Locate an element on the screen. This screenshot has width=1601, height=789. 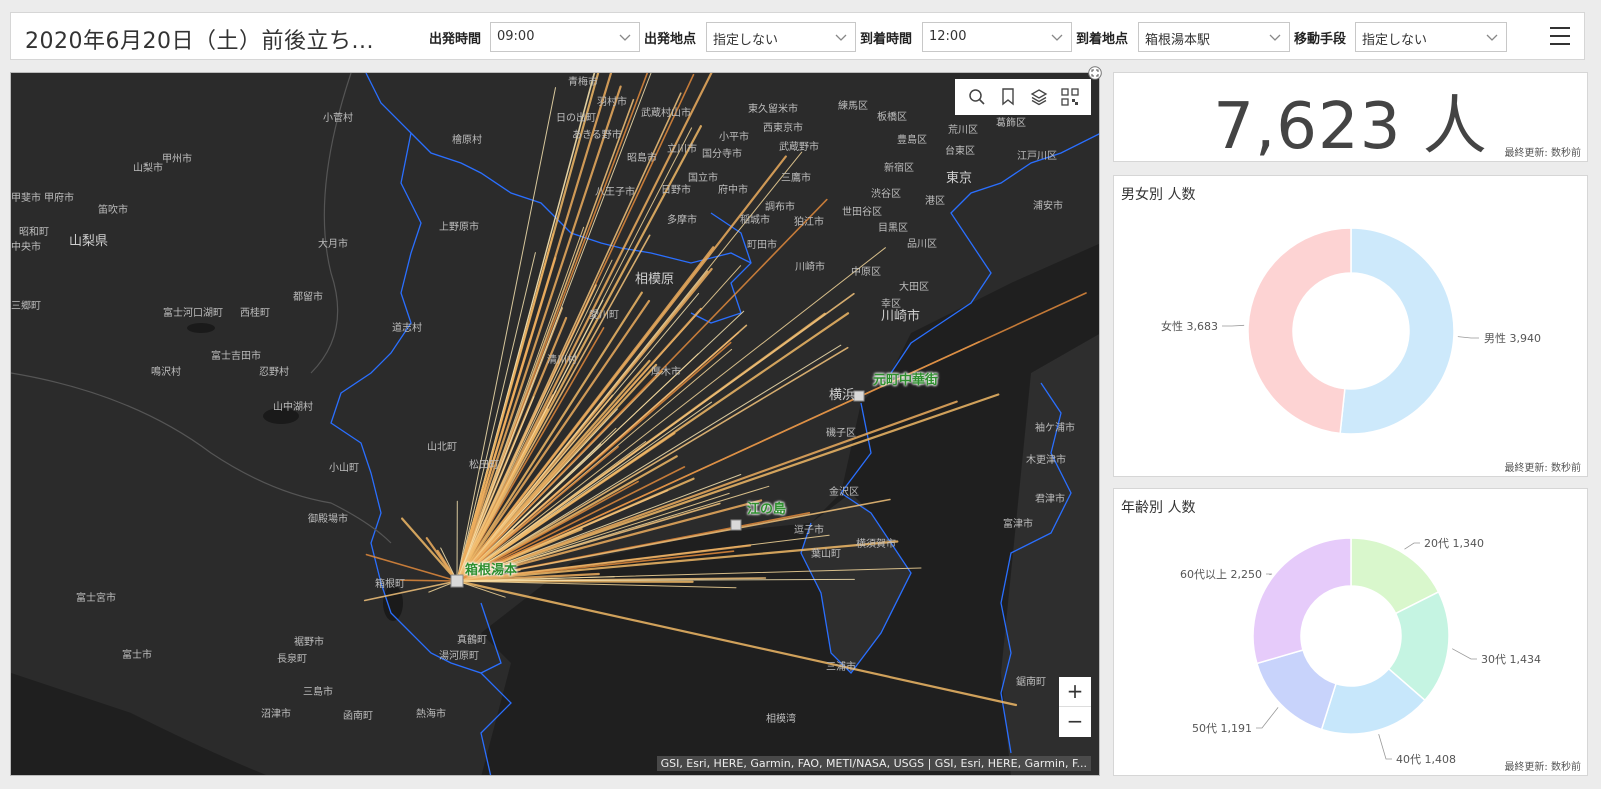
departure-time-label: 出発時間 is located at coordinates (455, 39).